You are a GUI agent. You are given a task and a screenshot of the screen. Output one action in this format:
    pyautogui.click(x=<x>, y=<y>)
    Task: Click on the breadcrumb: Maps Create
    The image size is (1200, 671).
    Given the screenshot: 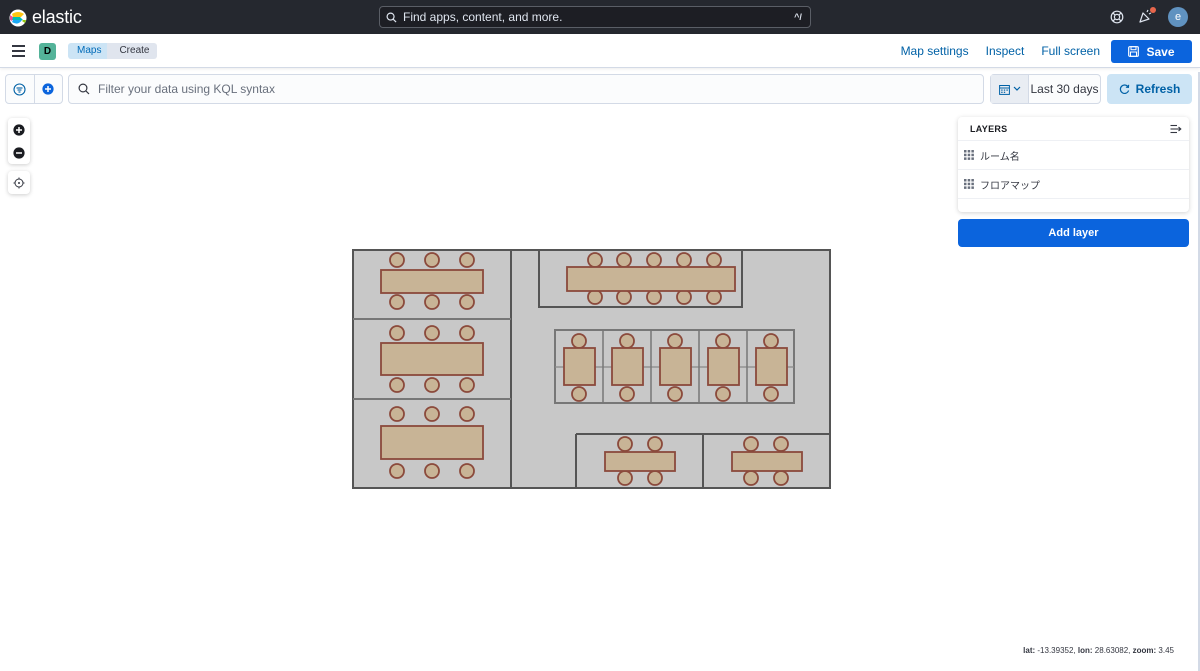 What is the action you would take?
    pyautogui.click(x=113, y=51)
    